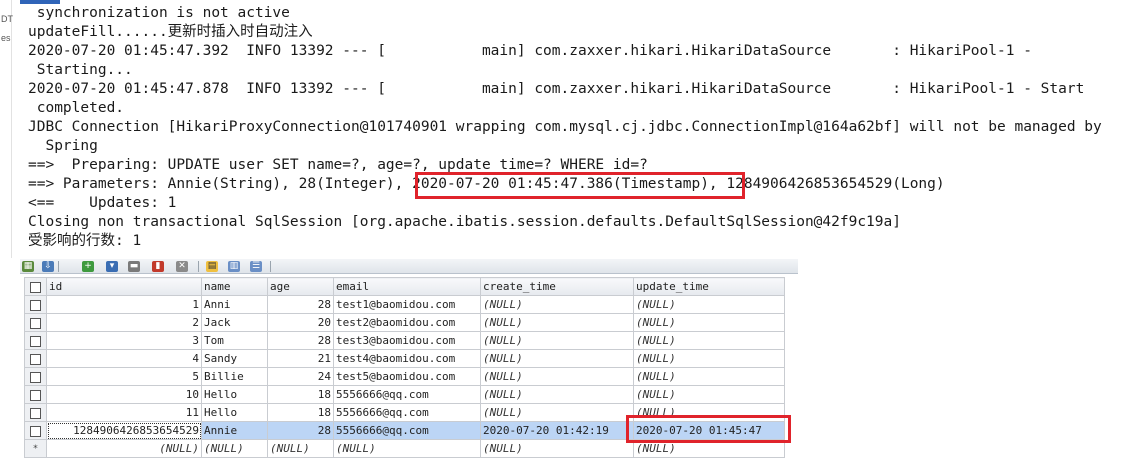 The image size is (1131, 471). I want to click on select-all-cell, so click(35, 286).